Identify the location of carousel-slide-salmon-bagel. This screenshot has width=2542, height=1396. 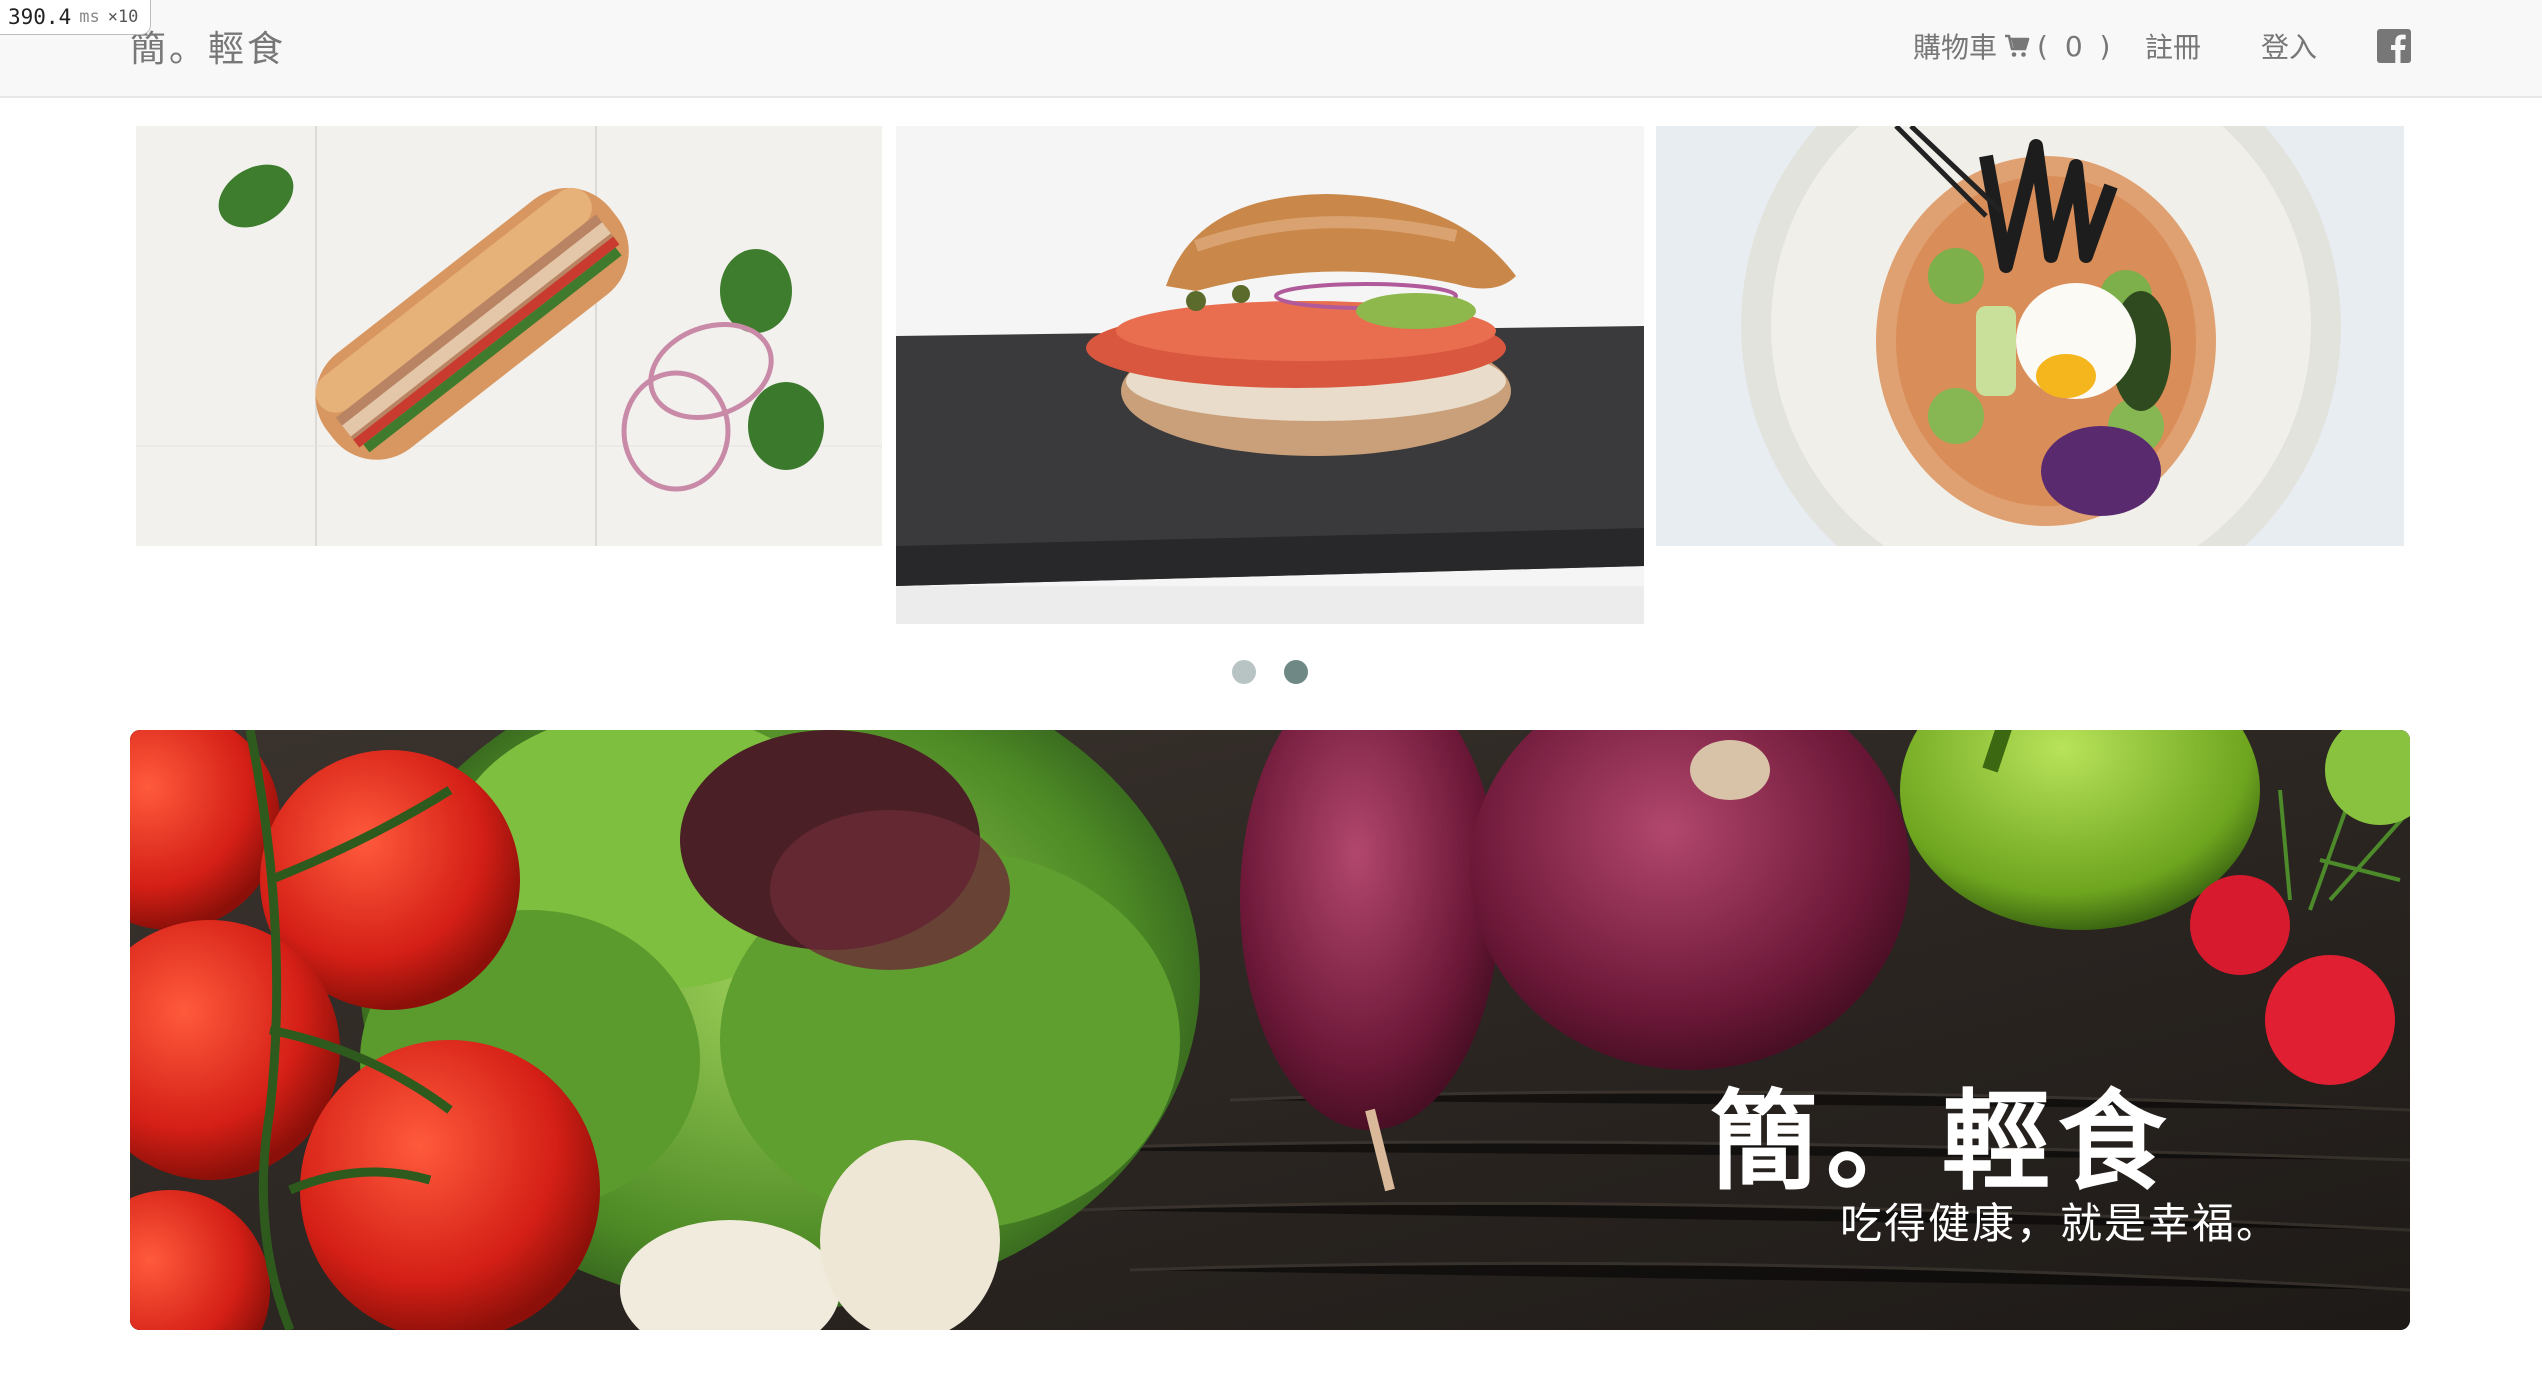
(1270, 375).